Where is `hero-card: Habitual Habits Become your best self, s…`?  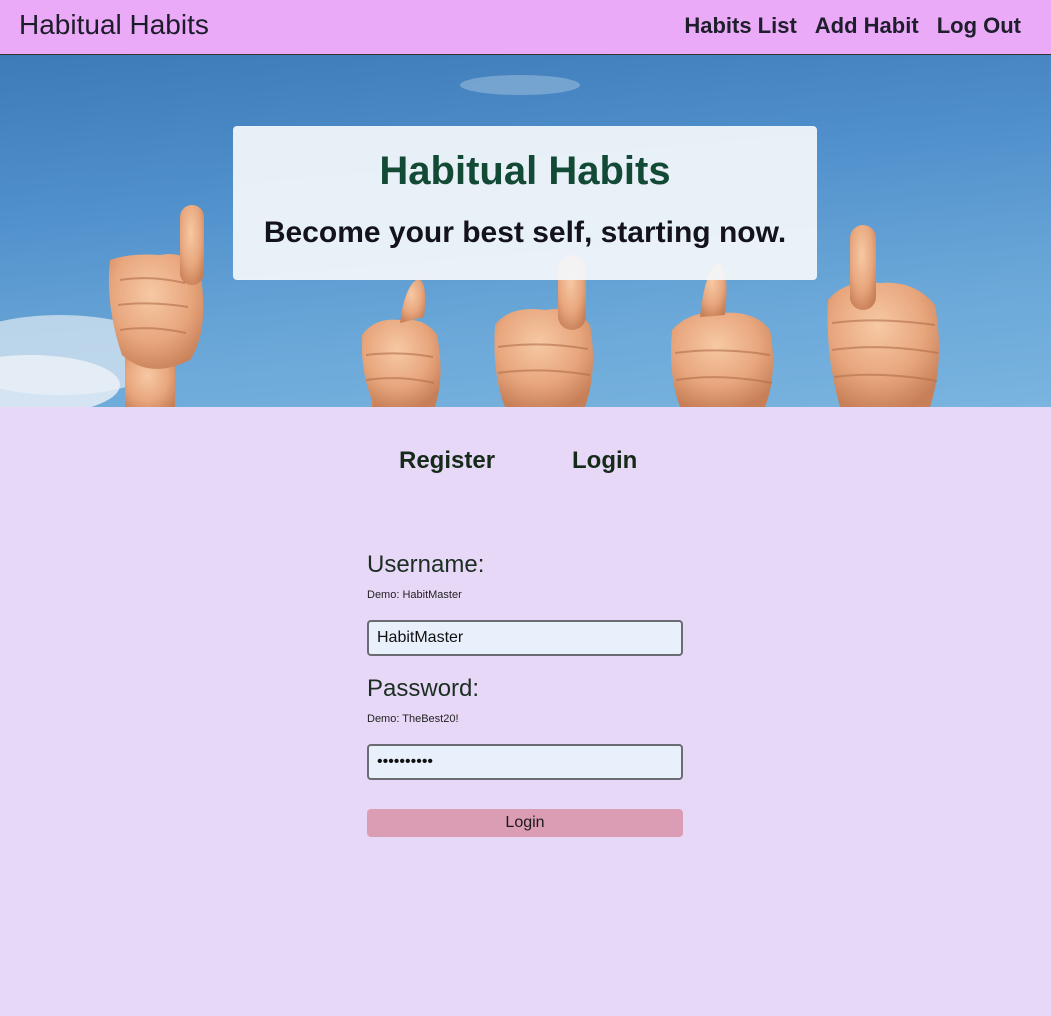
hero-card: Habitual Habits Become your best self, s… is located at coordinates (525, 203).